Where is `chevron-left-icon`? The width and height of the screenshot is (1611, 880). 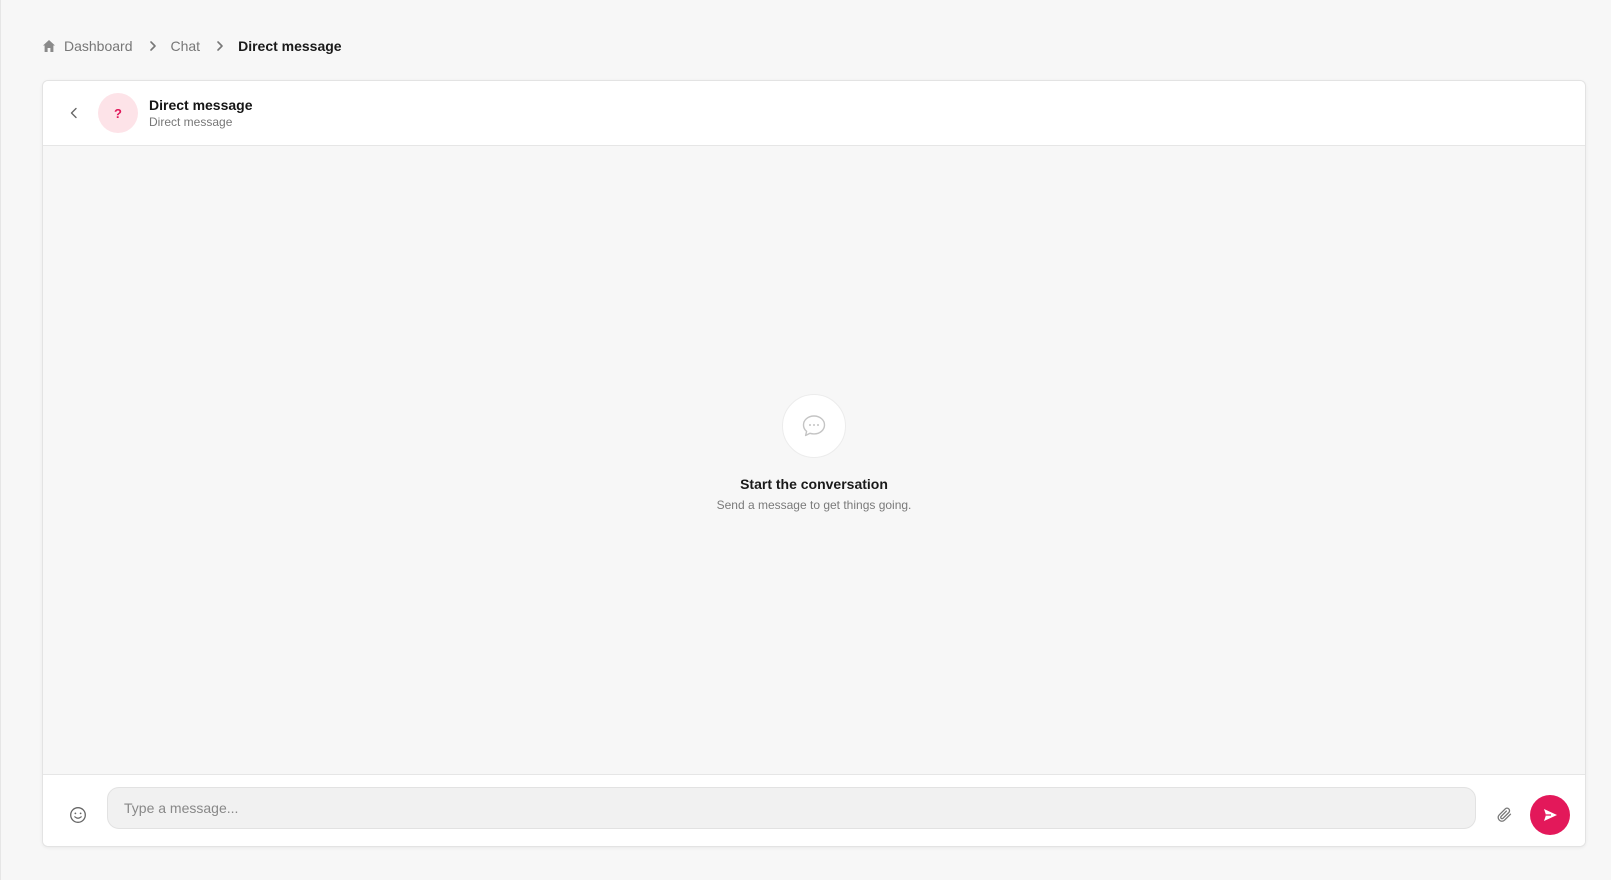
chevron-left-icon is located at coordinates (73, 113).